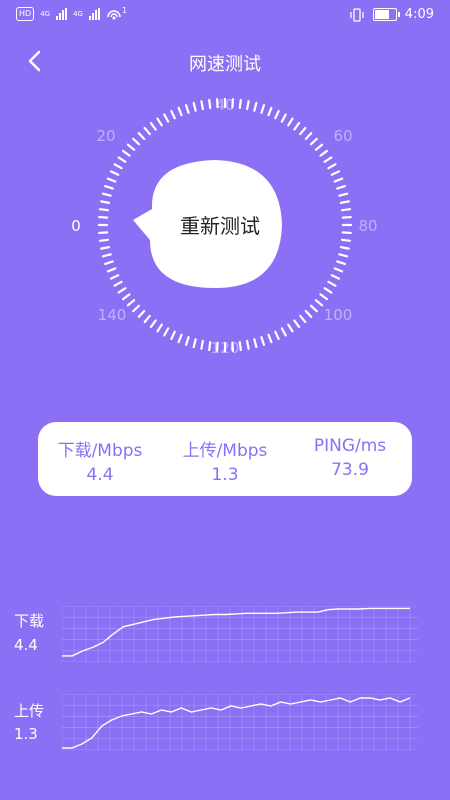 The width and height of the screenshot is (450, 800). Describe the element at coordinates (225, 475) in the screenshot. I see `upload-value: 1.3` at that location.